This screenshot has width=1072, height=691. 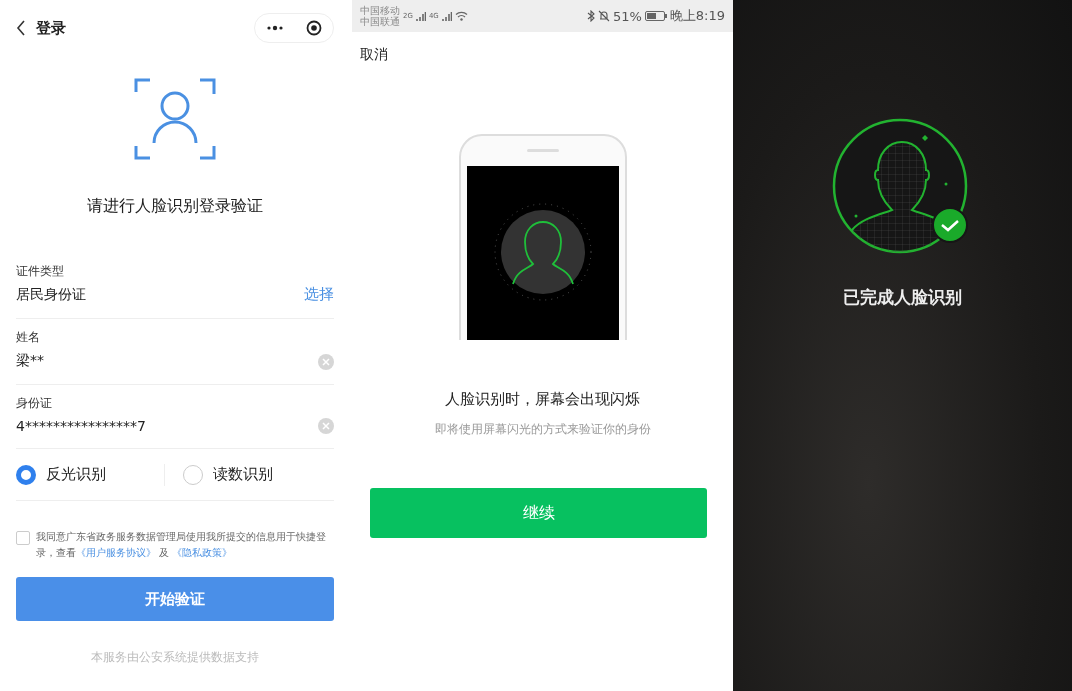 I want to click on carrier-name: 中国联通, so click(x=380, y=21).